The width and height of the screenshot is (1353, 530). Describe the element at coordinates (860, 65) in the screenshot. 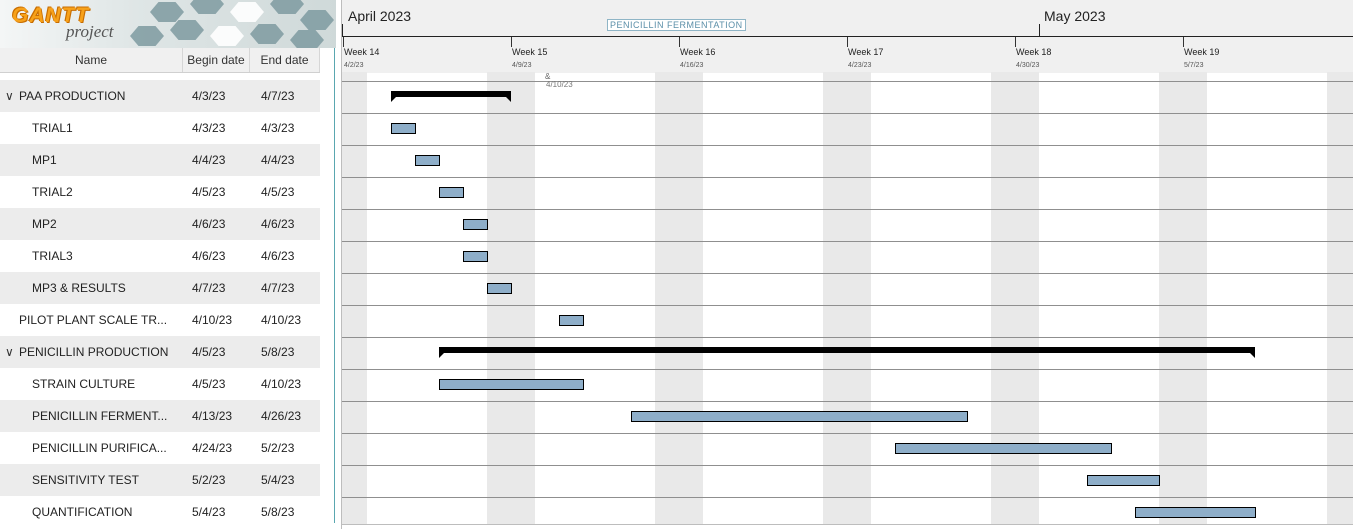

I see `week-start-date: 4/23/23` at that location.